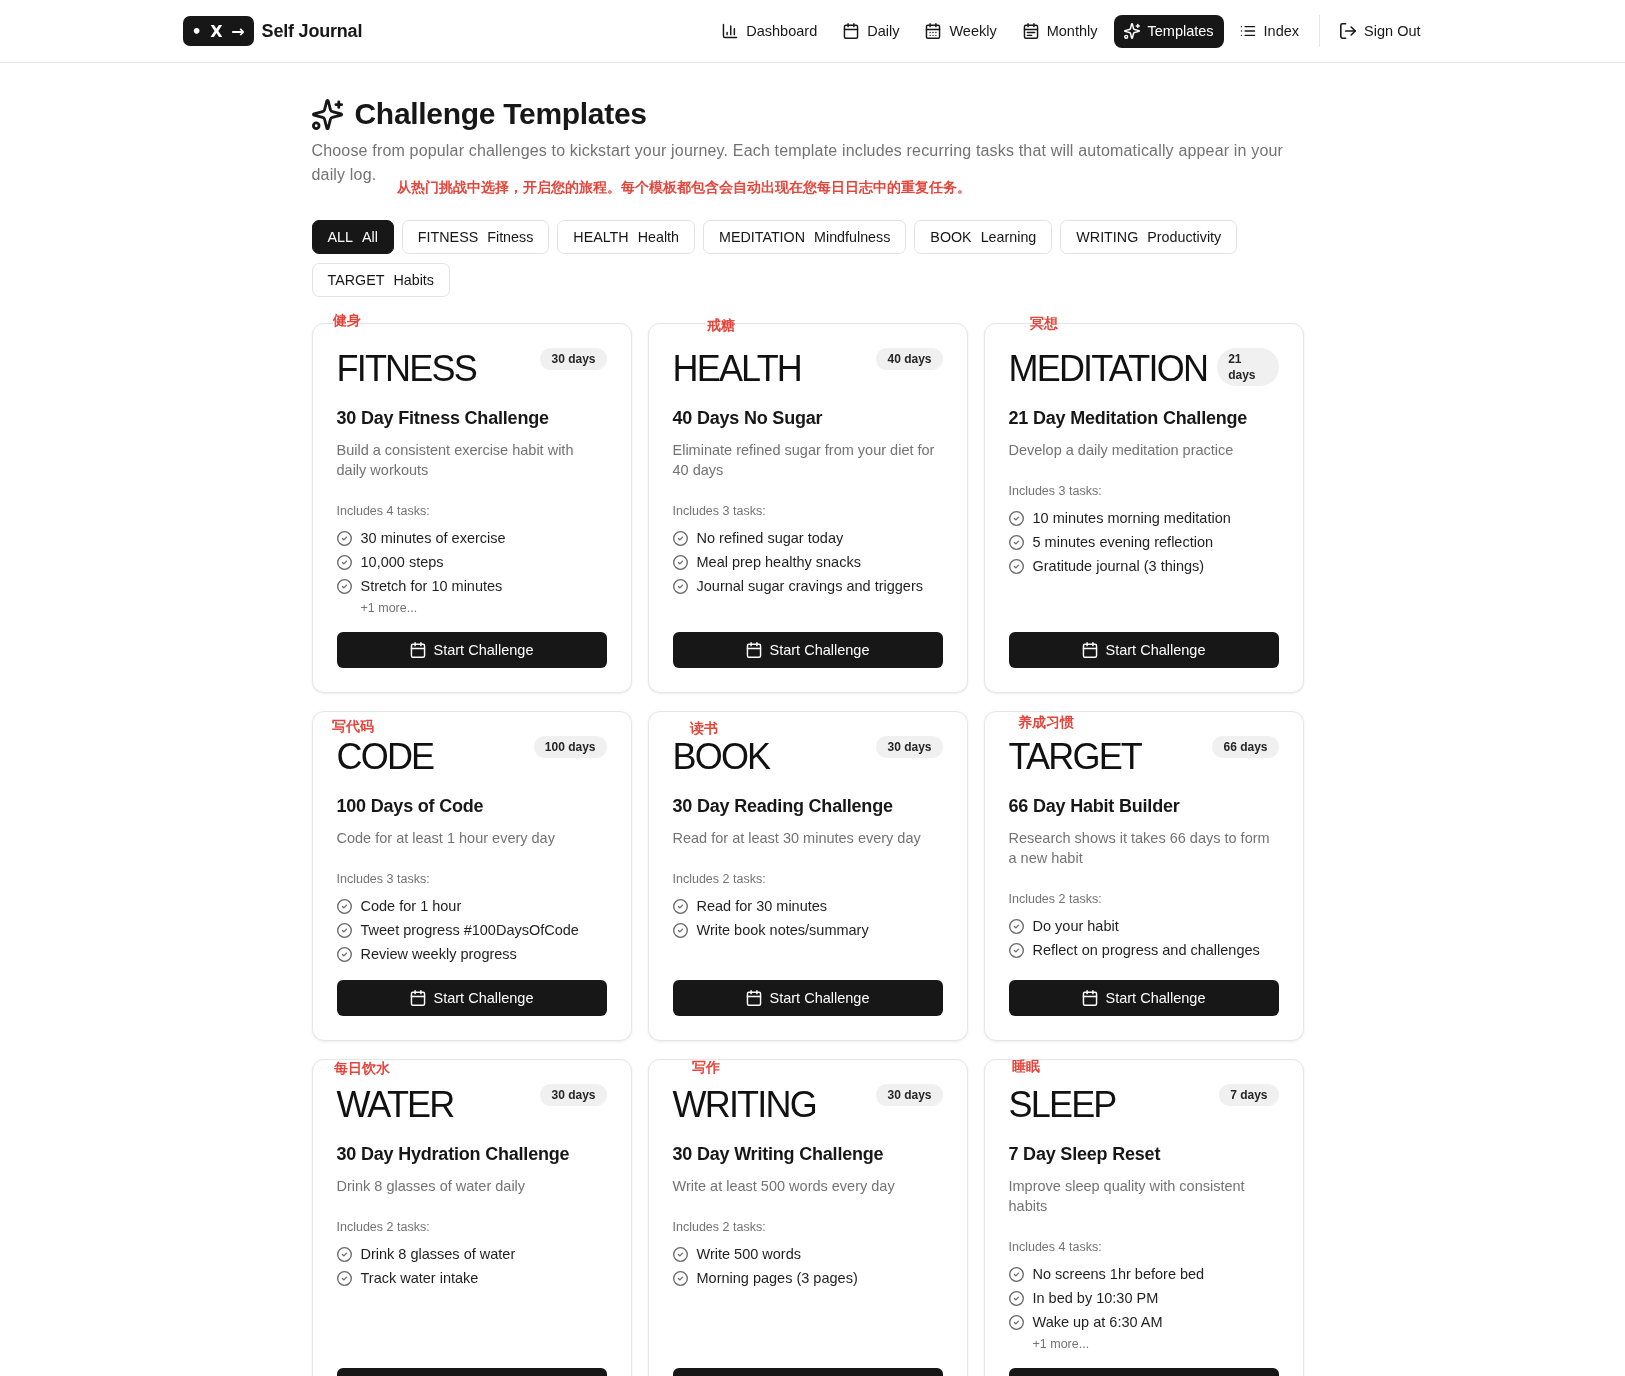 This screenshot has height=1376, width=1625. What do you see at coordinates (380, 280) in the screenshot?
I see `filter-chip: TARGET Habits` at bounding box center [380, 280].